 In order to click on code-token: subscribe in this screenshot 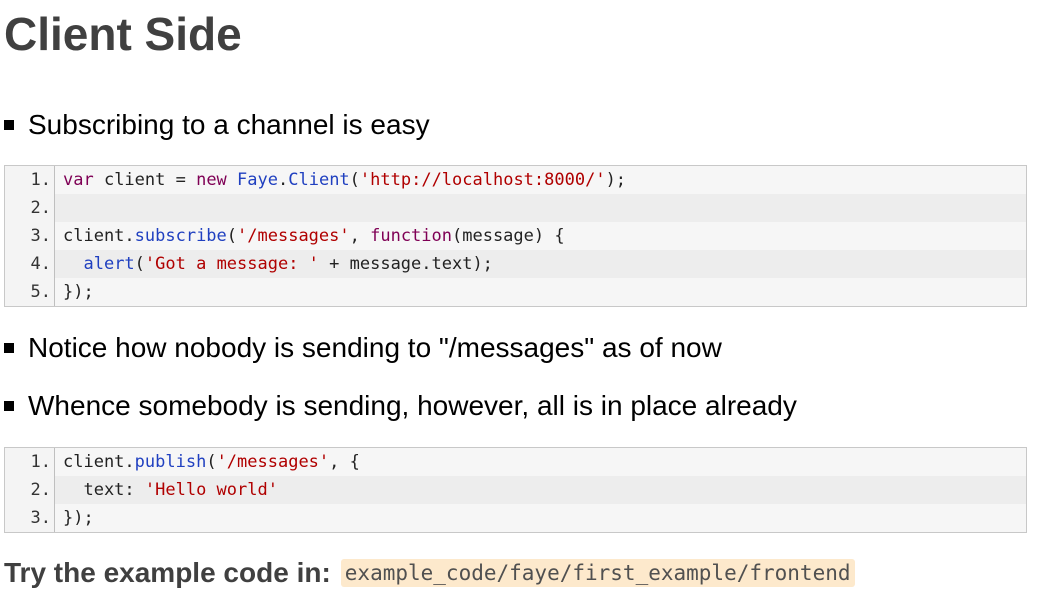, I will do `click(180, 236)`.